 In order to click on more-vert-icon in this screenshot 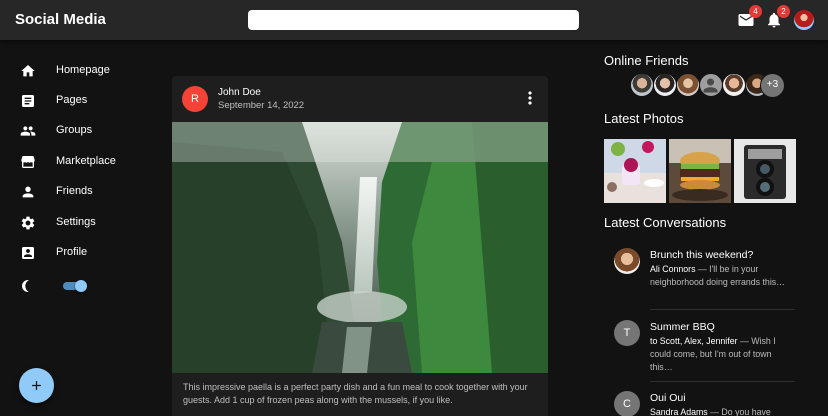, I will do `click(530, 98)`.